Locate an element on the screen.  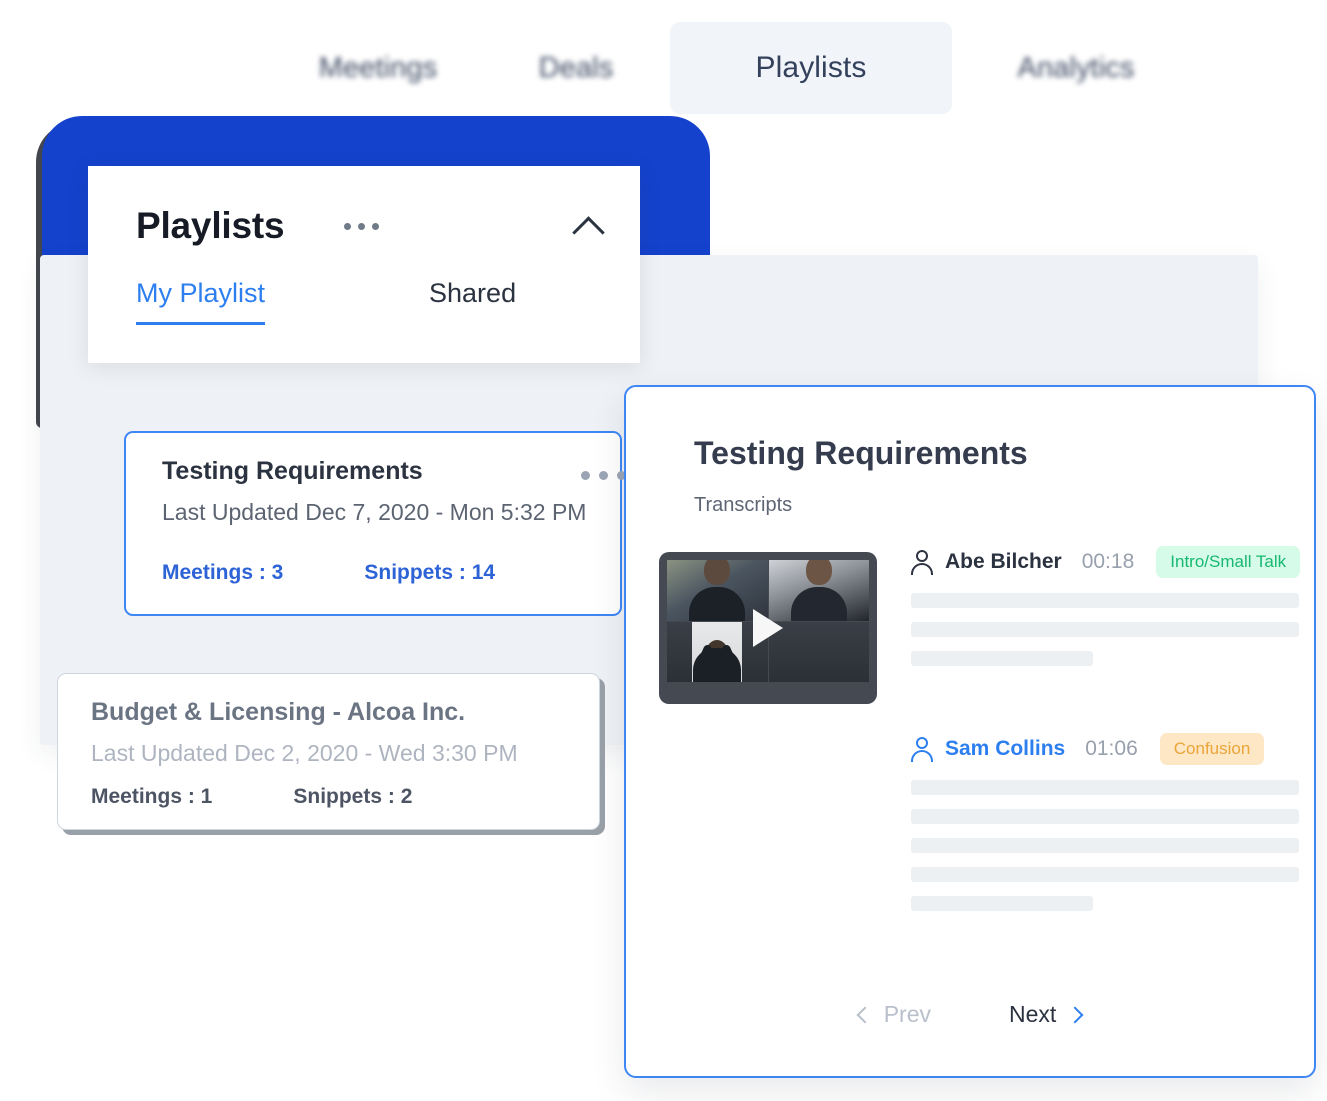
playlist-tabs: My Playlist Shared is located at coordinates (376, 301).